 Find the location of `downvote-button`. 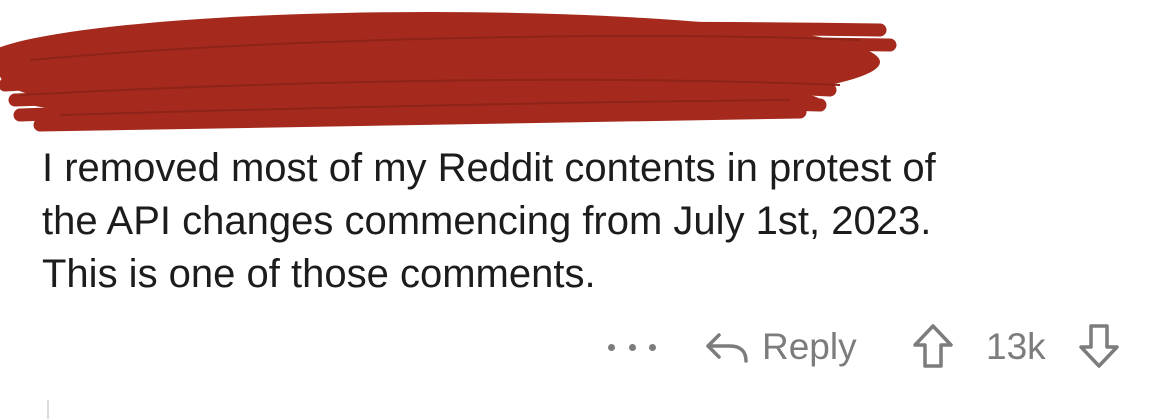

downvote-button is located at coordinates (1099, 347).